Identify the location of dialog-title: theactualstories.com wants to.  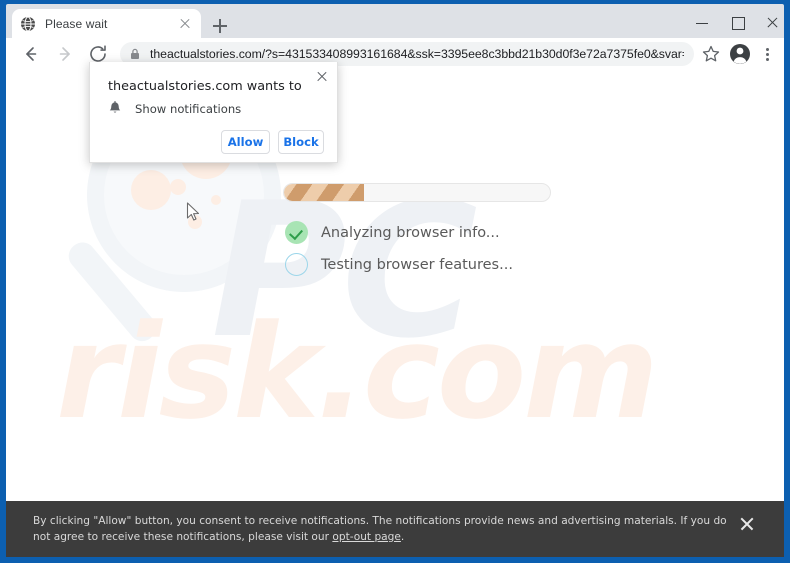
(205, 86).